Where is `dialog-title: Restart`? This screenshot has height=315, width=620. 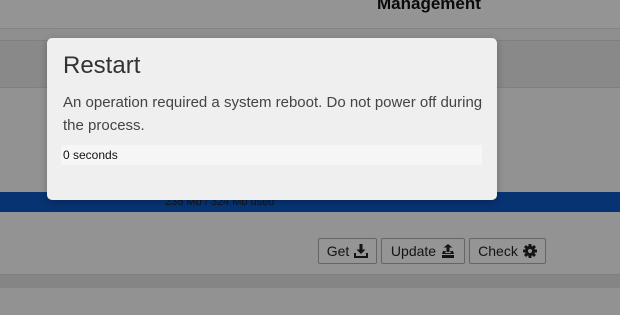
dialog-title: Restart is located at coordinates (102, 65).